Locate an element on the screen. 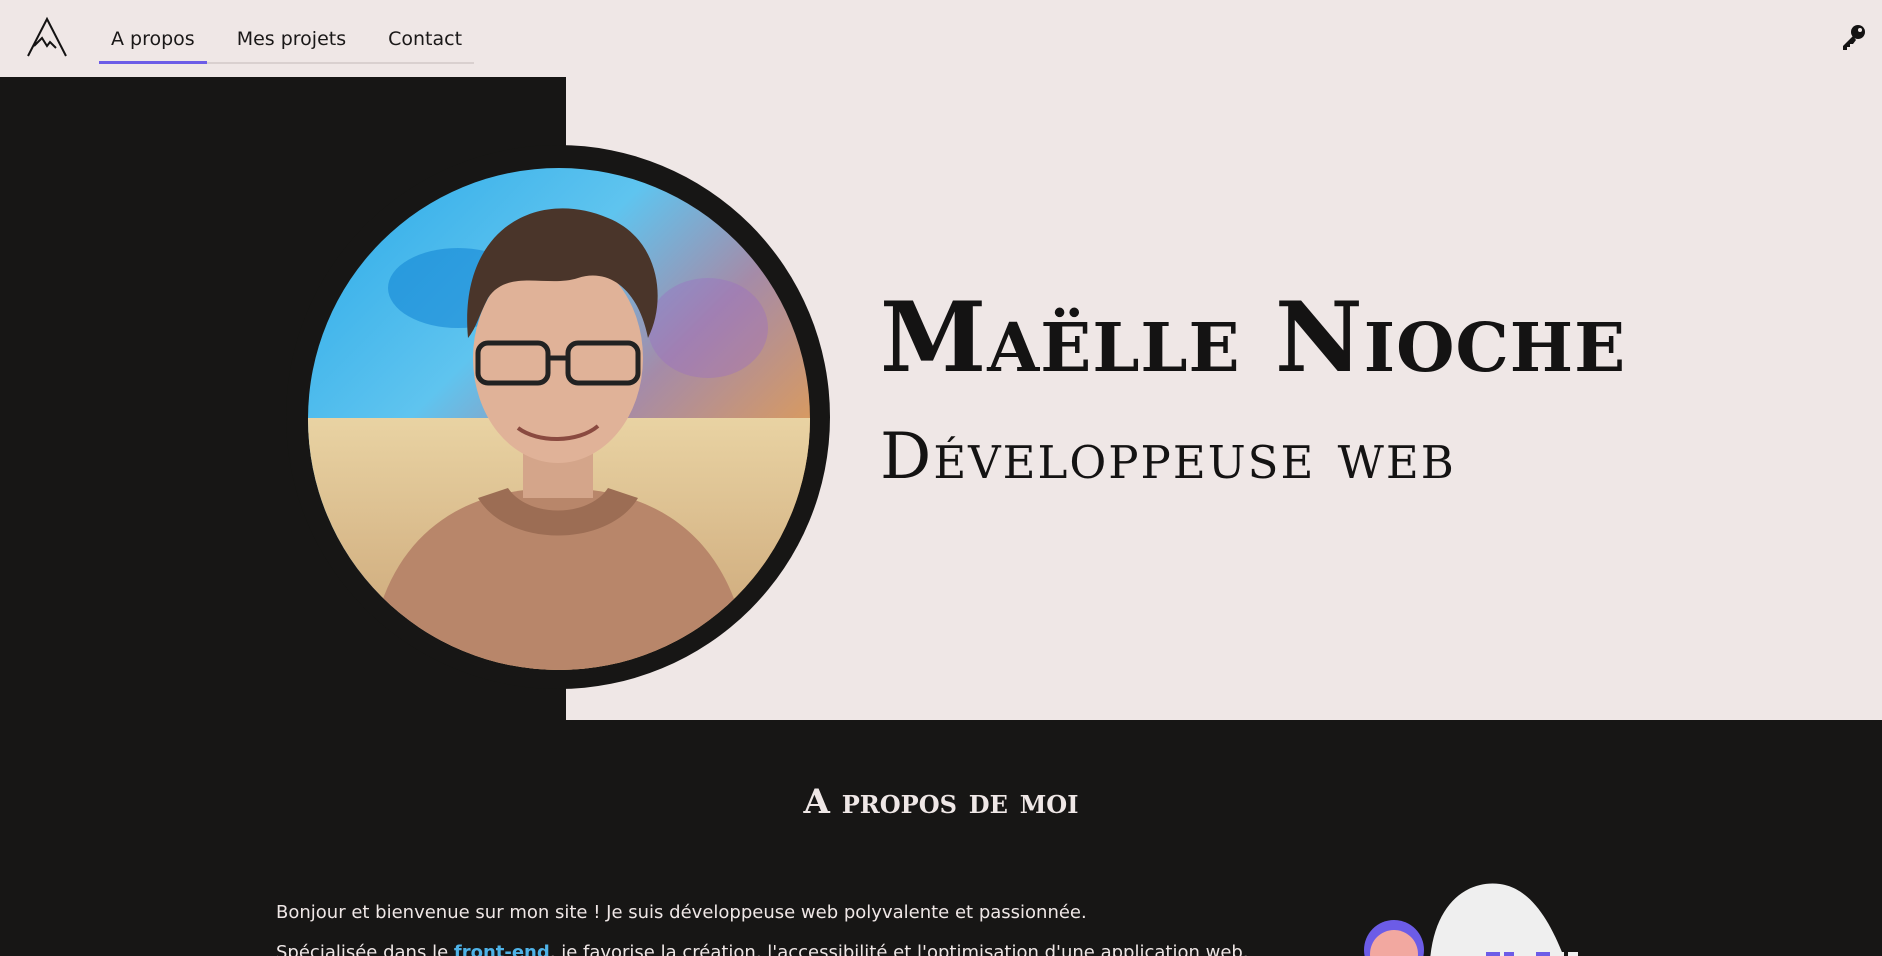  main-nav: A propos Mes projets Contact is located at coordinates (287, 41).